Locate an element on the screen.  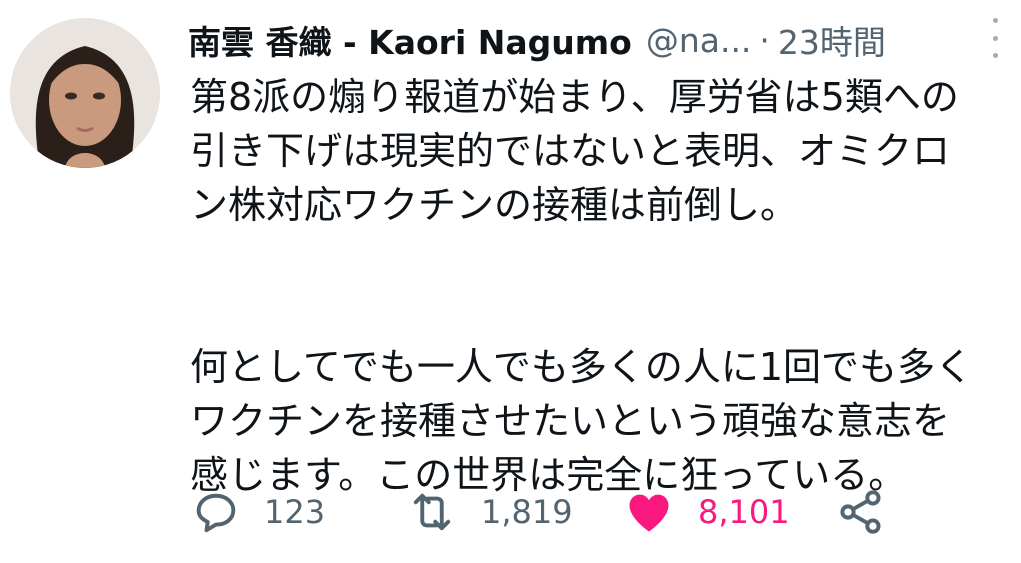
retweet-icon is located at coordinates (432, 512).